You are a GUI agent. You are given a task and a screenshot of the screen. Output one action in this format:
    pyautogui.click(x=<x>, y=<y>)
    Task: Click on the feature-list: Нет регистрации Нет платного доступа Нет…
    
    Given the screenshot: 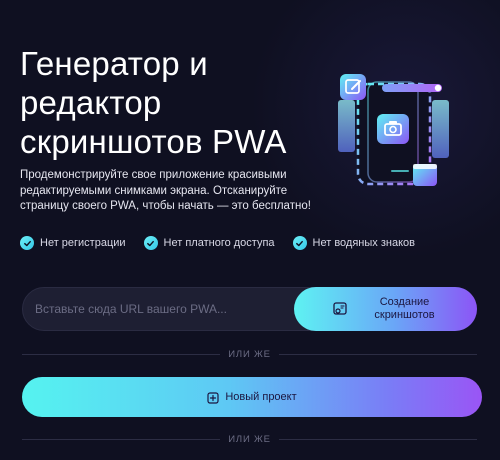 What is the action you would take?
    pyautogui.click(x=255, y=243)
    